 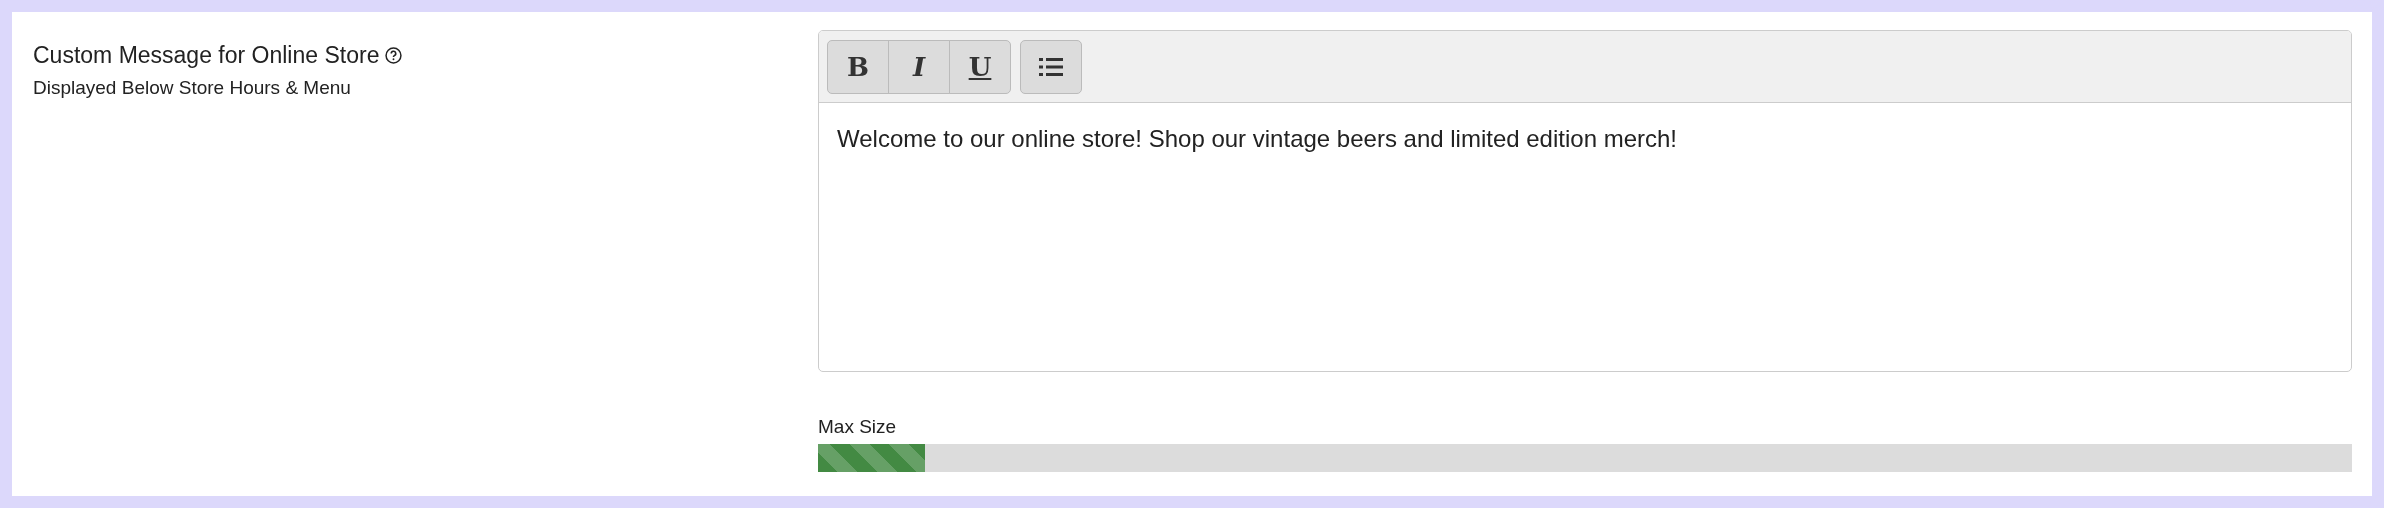 What do you see at coordinates (192, 88) in the screenshot?
I see `field-hint: Displayed Below Store Hours & Menu` at bounding box center [192, 88].